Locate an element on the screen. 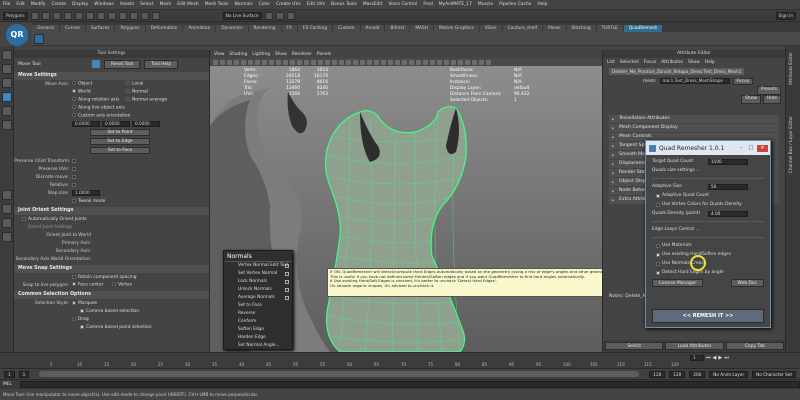 The width and height of the screenshot is (800, 400). scene-end-field: 120 is located at coordinates (677, 374).